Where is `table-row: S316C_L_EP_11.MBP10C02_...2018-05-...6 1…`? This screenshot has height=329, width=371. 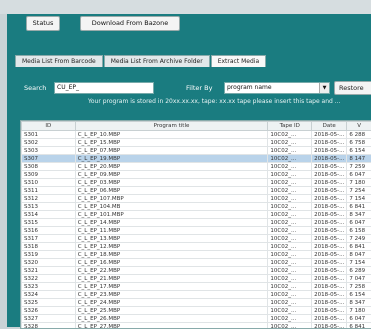
table-row: S316C_L_EP_11.MBP10C02_...2018-05-...6 1… is located at coordinates (196, 231).